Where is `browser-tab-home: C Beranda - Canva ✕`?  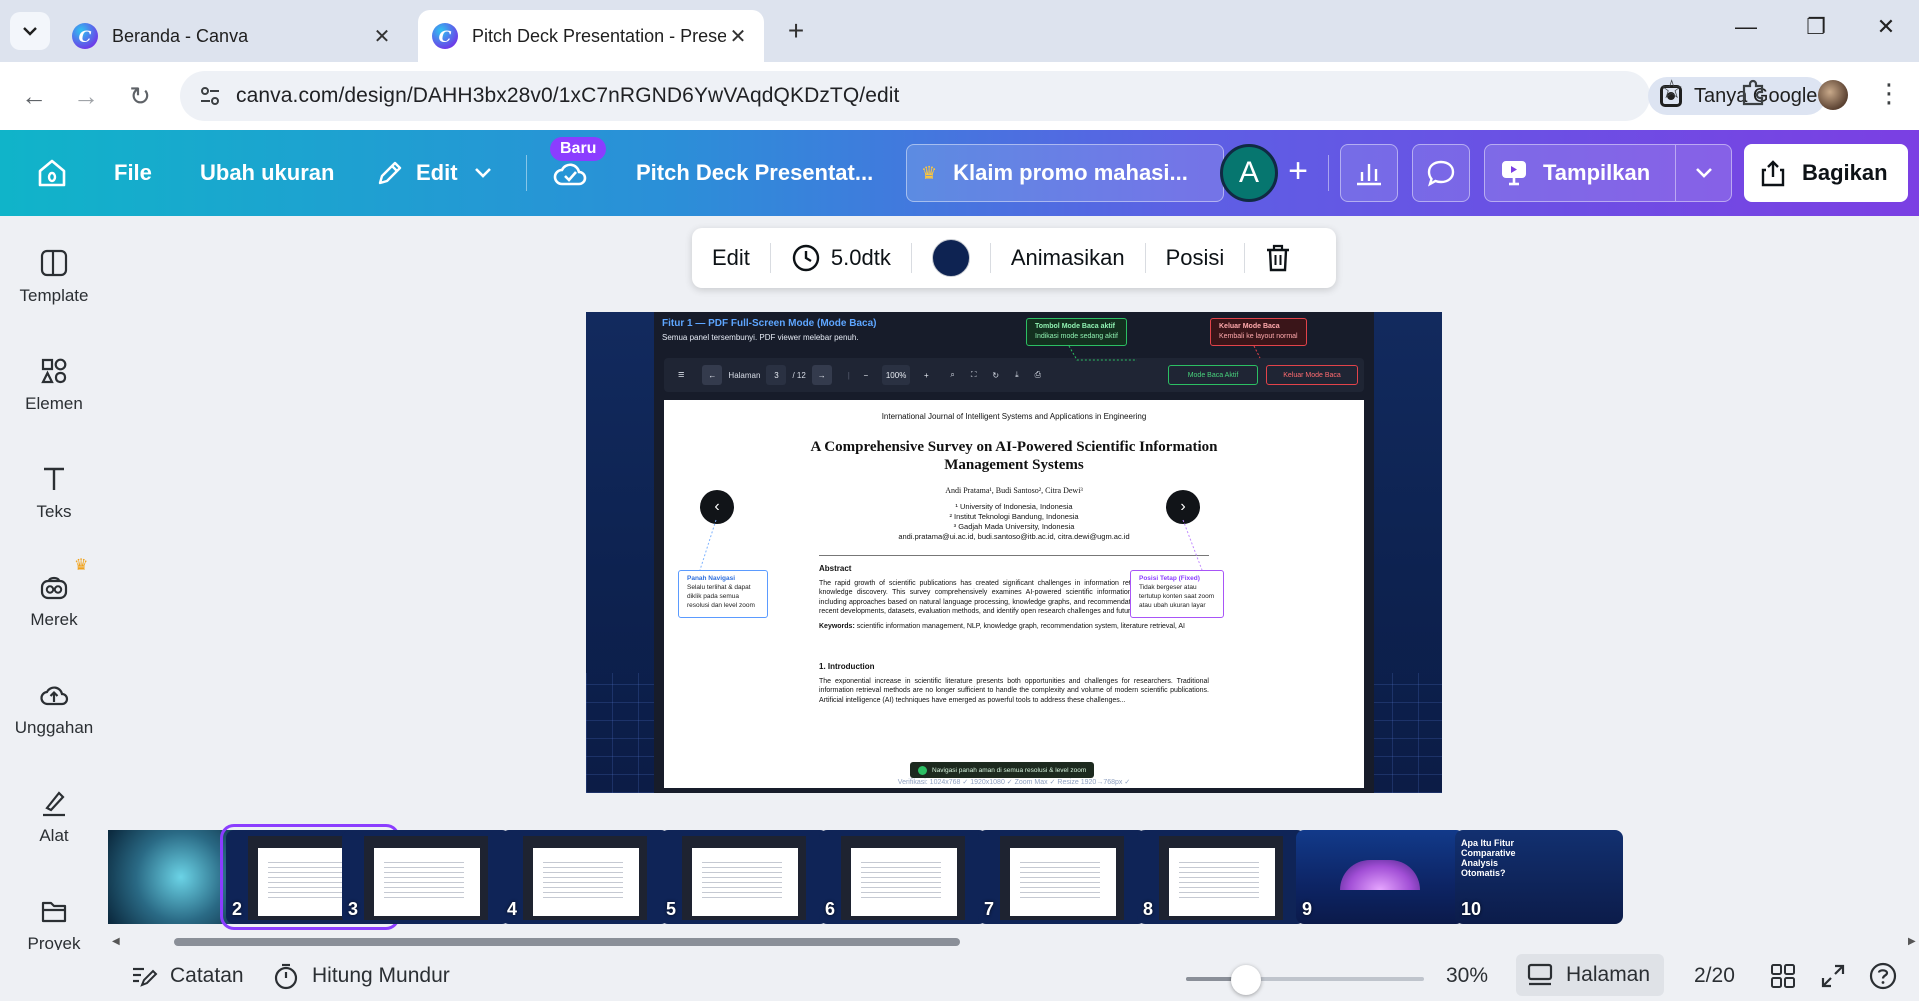 browser-tab-home: C Beranda - Canva ✕ is located at coordinates (233, 36).